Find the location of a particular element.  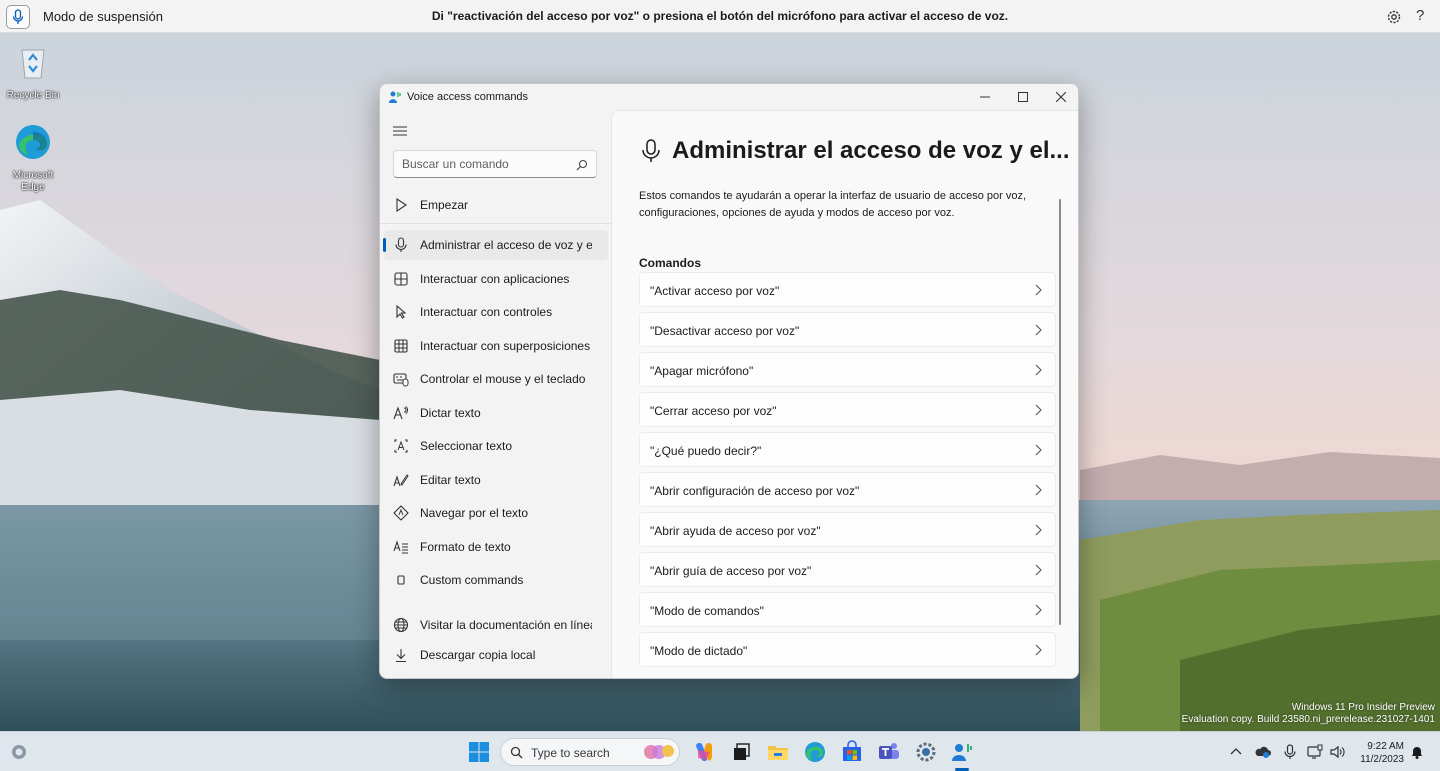

microsoft-store-icon is located at coordinates (852, 752).